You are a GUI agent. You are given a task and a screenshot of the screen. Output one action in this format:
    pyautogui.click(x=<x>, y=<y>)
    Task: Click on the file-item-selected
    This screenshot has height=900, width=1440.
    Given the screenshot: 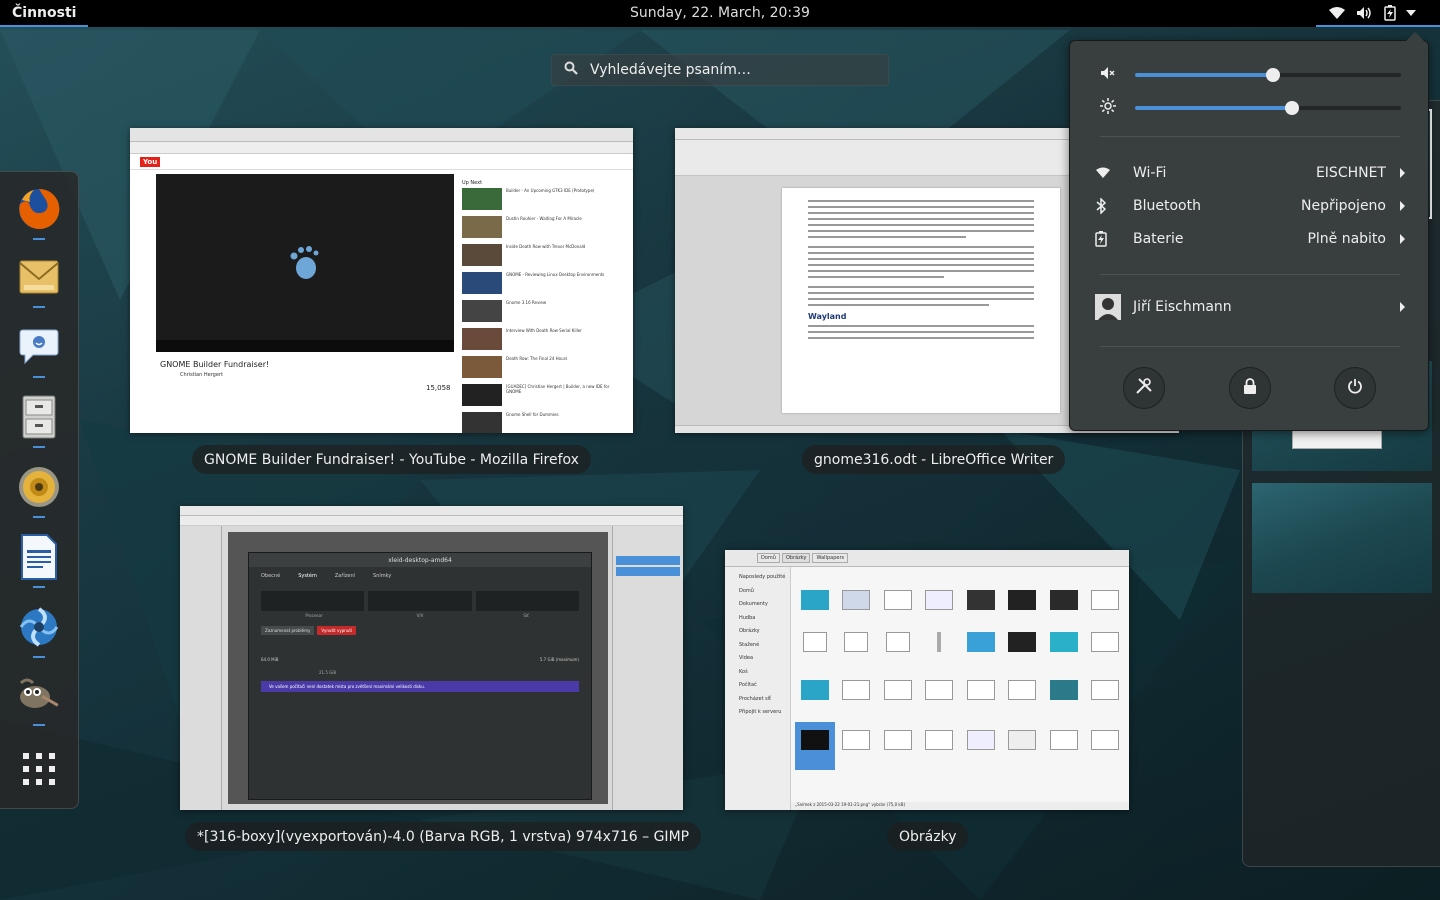 What is the action you would take?
    pyautogui.click(x=815, y=746)
    